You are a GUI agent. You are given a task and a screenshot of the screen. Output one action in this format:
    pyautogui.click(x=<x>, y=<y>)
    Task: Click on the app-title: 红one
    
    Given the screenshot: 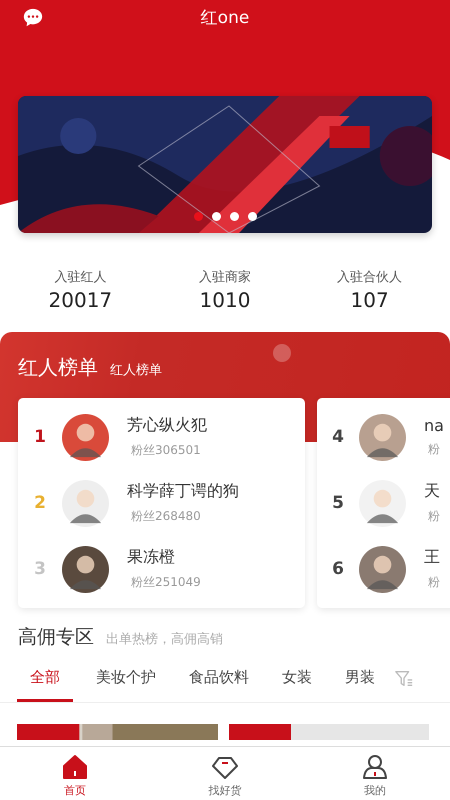 What is the action you would take?
    pyautogui.click(x=225, y=17)
    